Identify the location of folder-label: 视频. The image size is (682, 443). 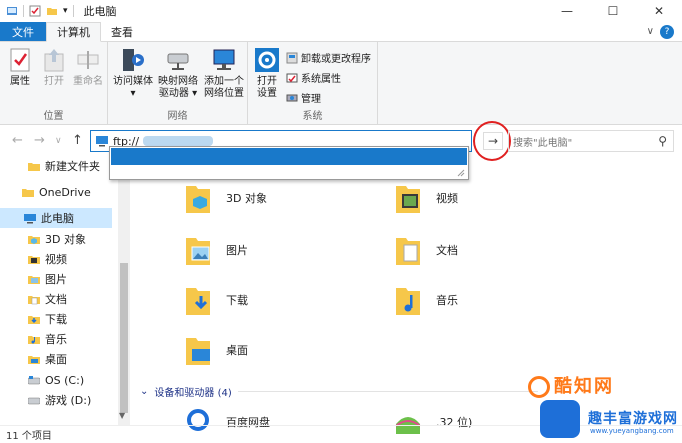
(447, 198).